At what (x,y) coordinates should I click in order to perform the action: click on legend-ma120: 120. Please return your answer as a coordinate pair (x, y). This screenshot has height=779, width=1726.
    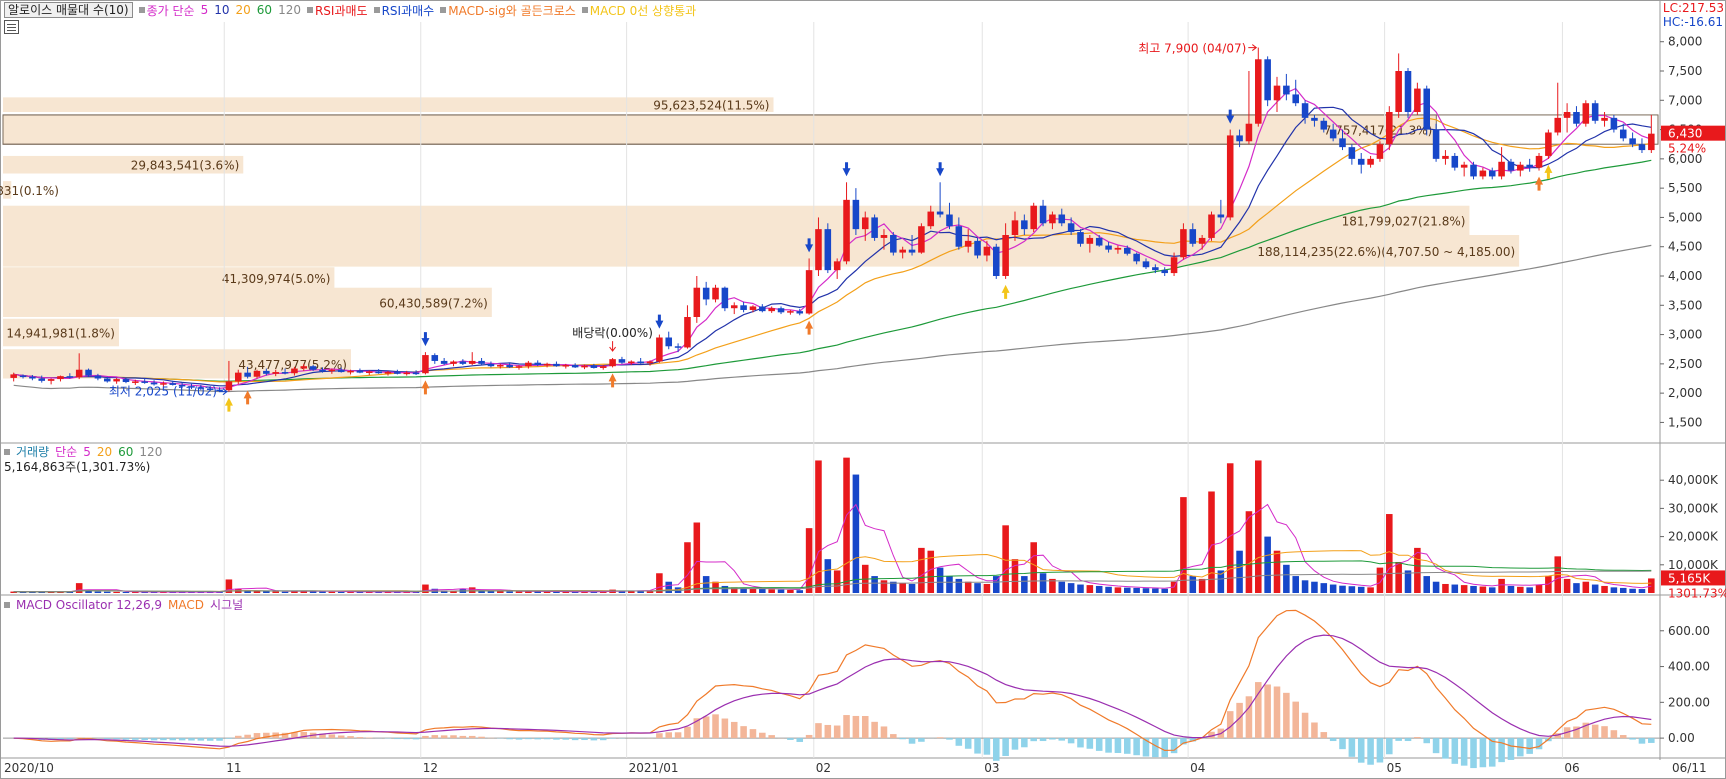
    Looking at the image, I should click on (289, 10).